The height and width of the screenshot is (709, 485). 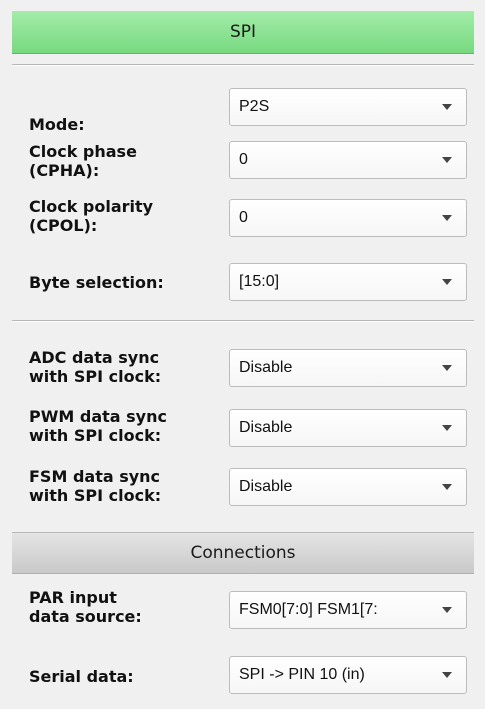 I want to click on clock-phase-dropdown: 0, so click(x=348, y=160).